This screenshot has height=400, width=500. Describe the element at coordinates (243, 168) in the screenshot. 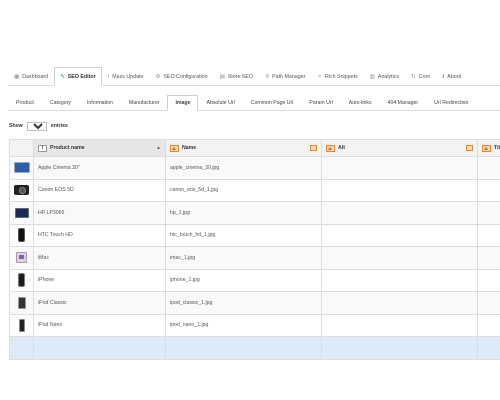

I see `image-name-cell: apple_cinema_30.jpg` at that location.